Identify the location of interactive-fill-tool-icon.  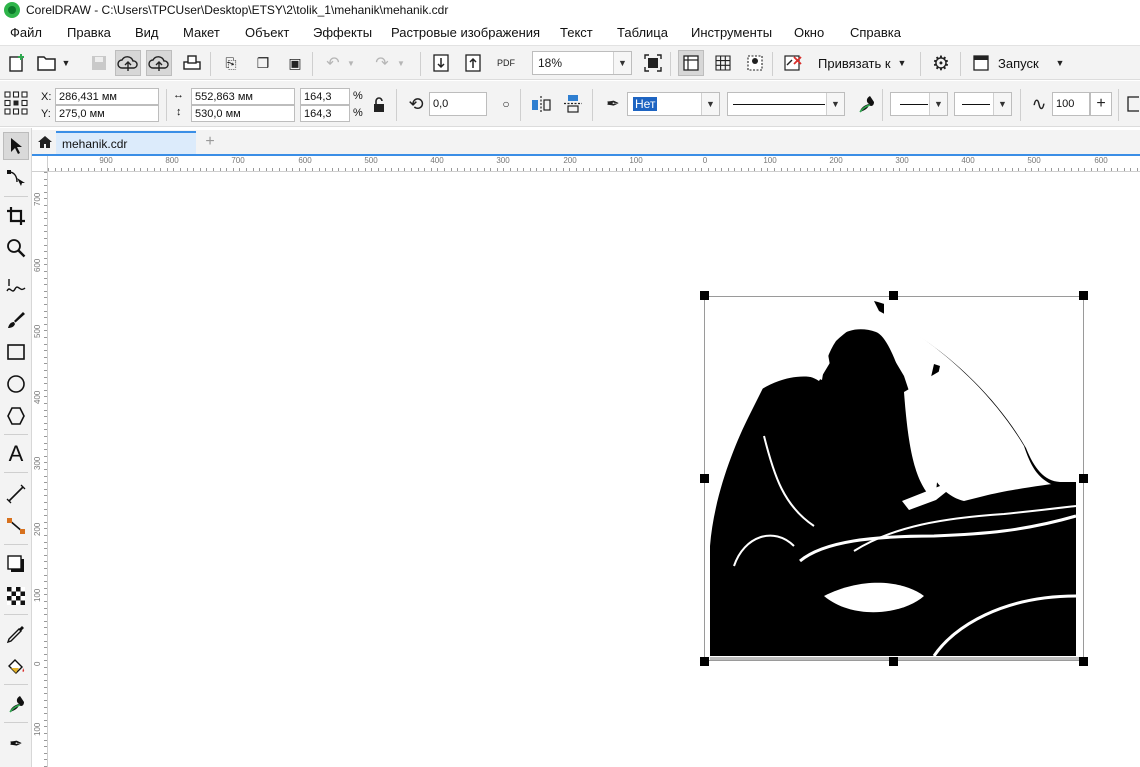
(16, 666).